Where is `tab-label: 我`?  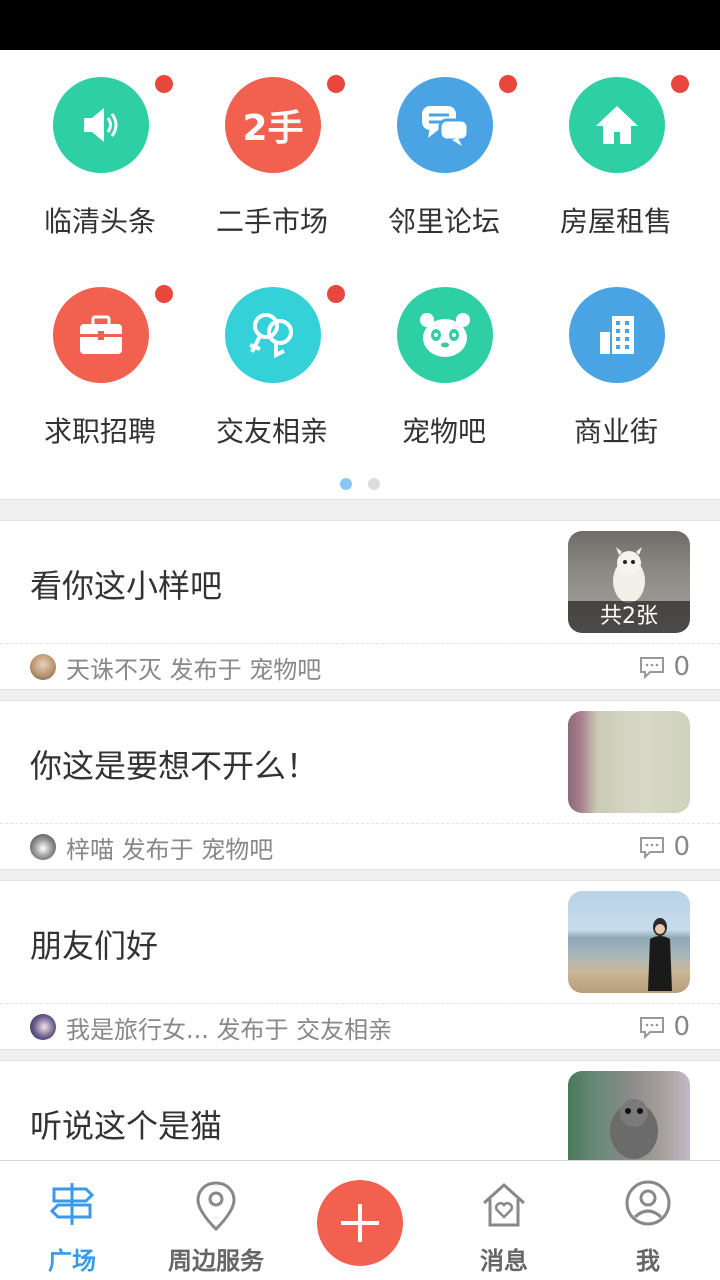 tab-label: 我 is located at coordinates (648, 1261).